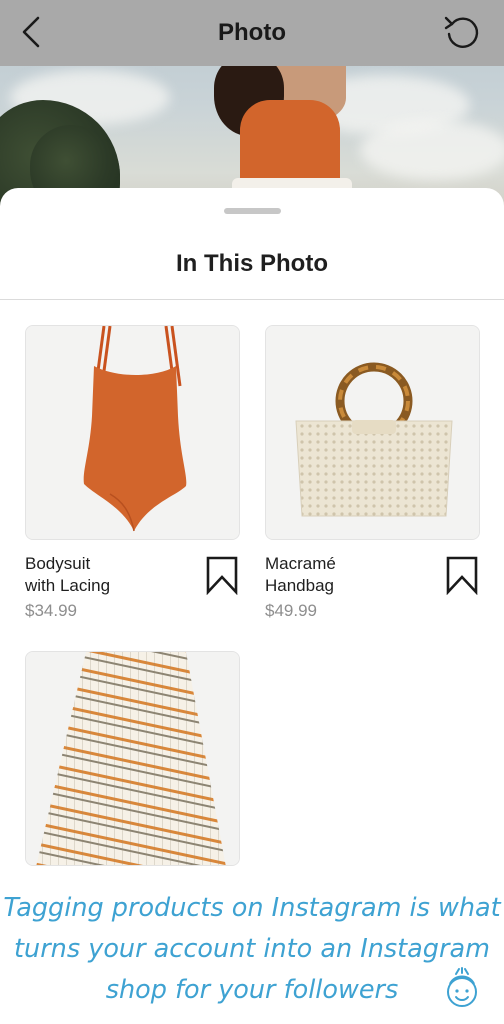  What do you see at coordinates (252, 263) in the screenshot?
I see `sheet-title: In This Photo` at bounding box center [252, 263].